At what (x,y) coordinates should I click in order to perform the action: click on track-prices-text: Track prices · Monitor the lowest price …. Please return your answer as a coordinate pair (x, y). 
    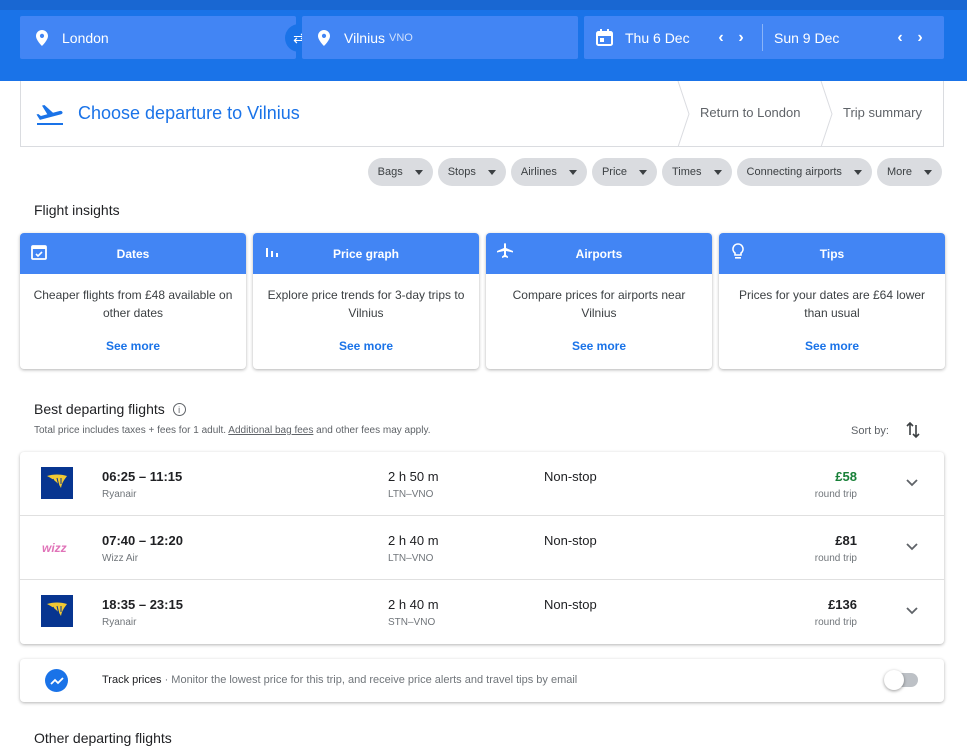
    Looking at the image, I should click on (339, 680).